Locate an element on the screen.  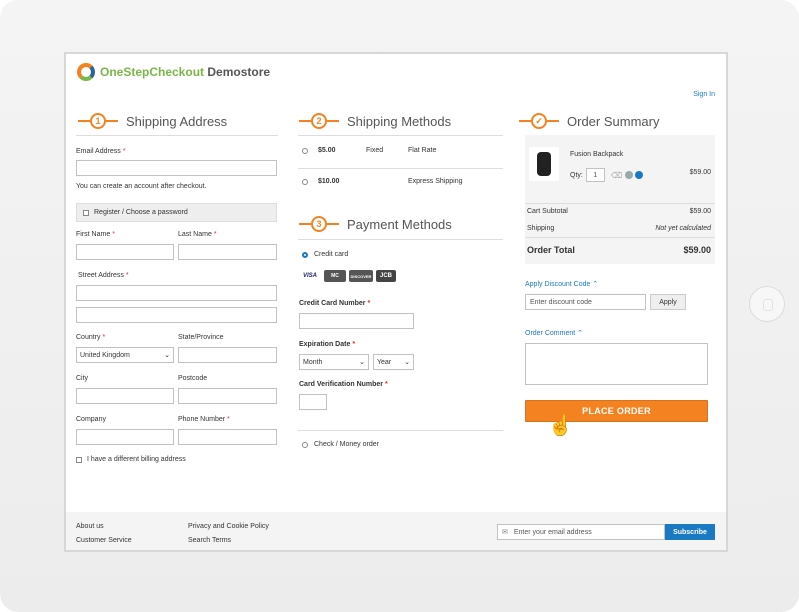
footer-link: Customer Service is located at coordinates (104, 540).